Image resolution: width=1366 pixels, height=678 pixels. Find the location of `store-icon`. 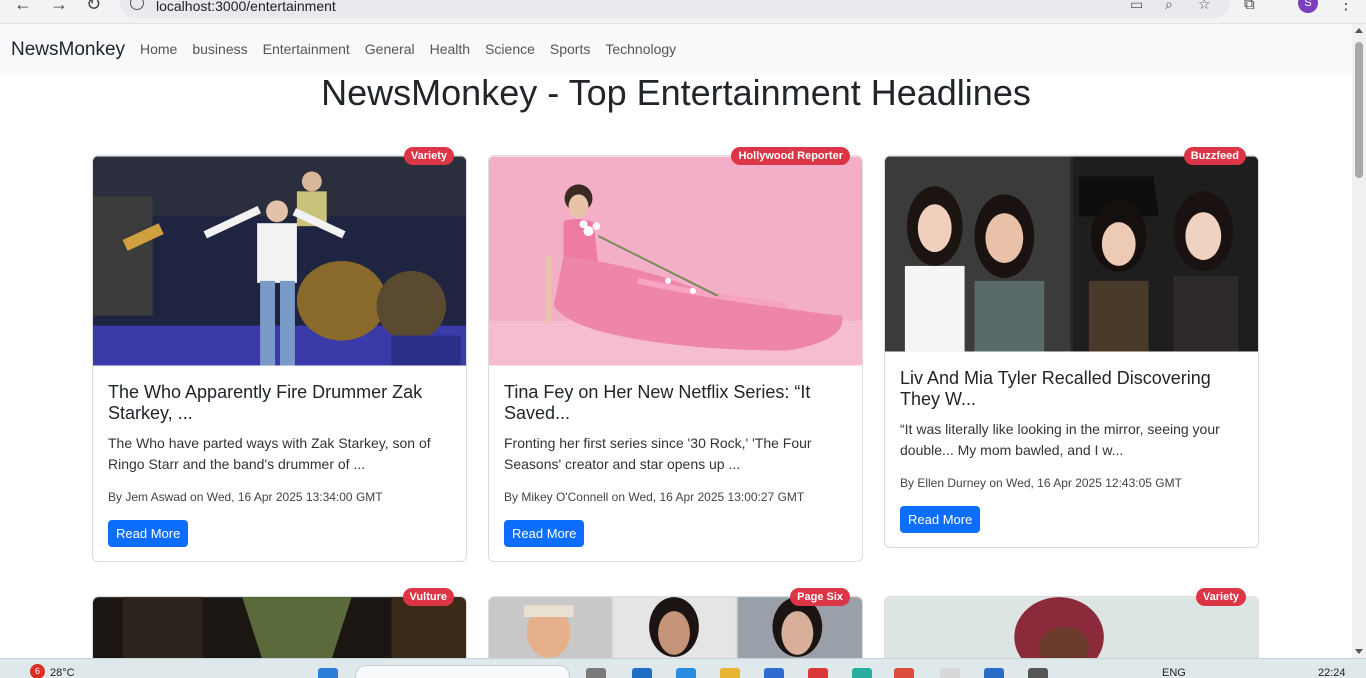

store-icon is located at coordinates (774, 673).